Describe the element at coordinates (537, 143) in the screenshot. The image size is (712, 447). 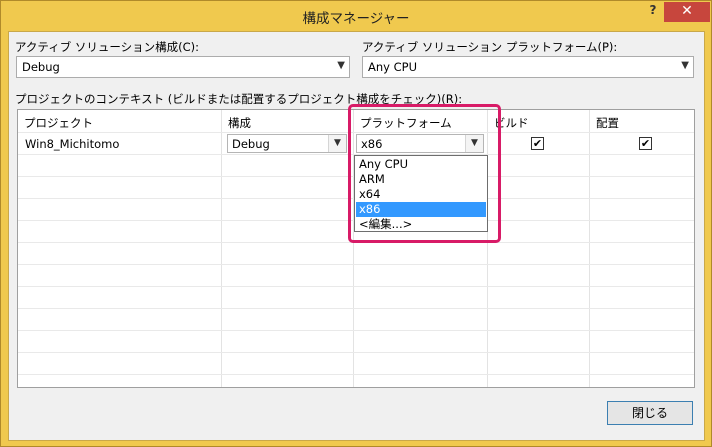
I see `build-checkbox: ✔` at that location.